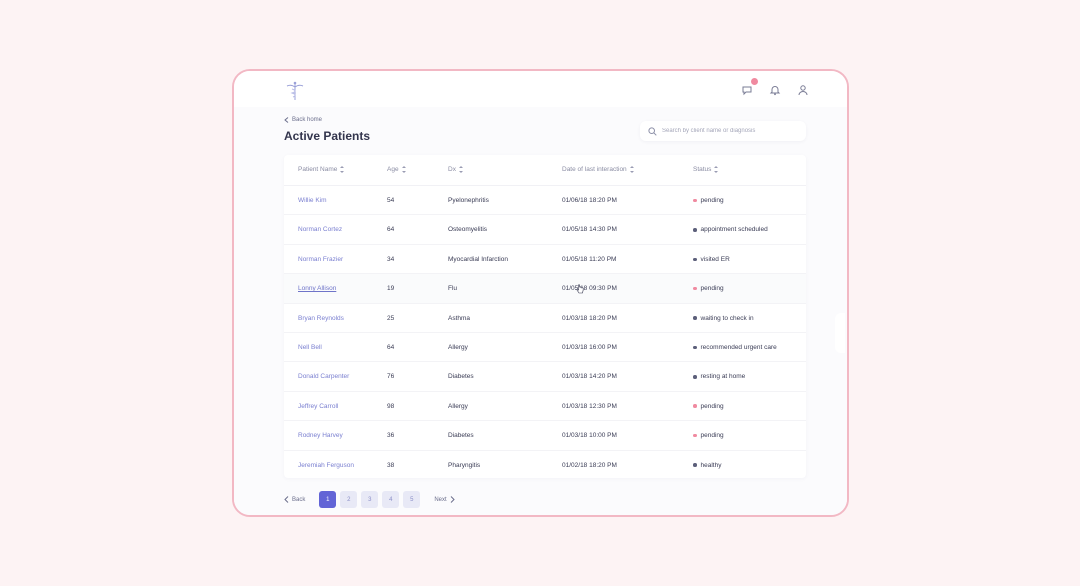 The width and height of the screenshot is (1080, 586). Describe the element at coordinates (589, 318) in the screenshot. I see `date-cell: 01/03/18 18:20 PM` at that location.